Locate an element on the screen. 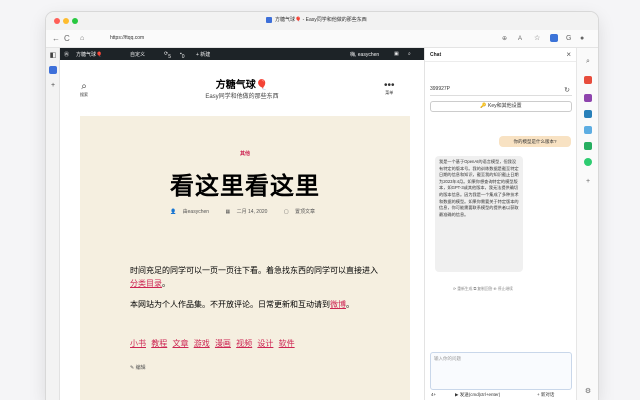 This screenshot has width=640, height=400. admin-comments: ▪ 0 is located at coordinates (182, 55).